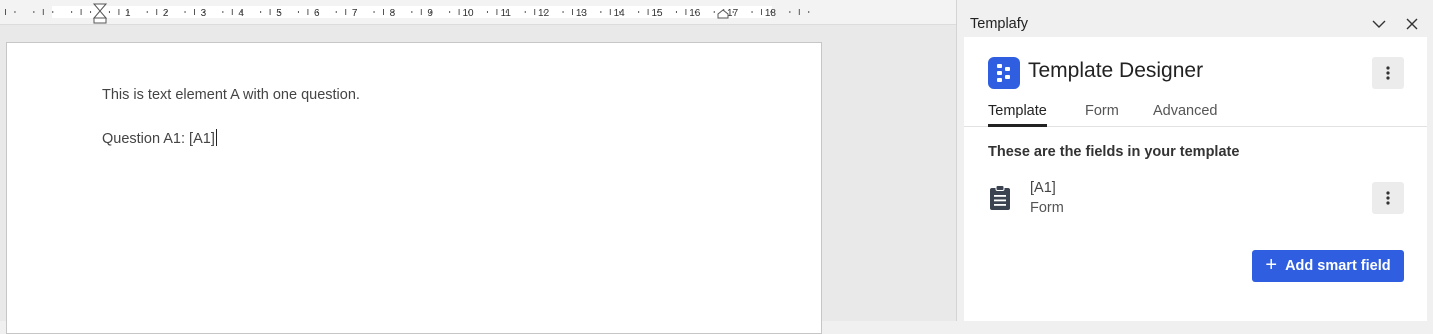 Image resolution: width=1433 pixels, height=334 pixels. Describe the element at coordinates (657, 13) in the screenshot. I see `ruler-number: 15` at that location.